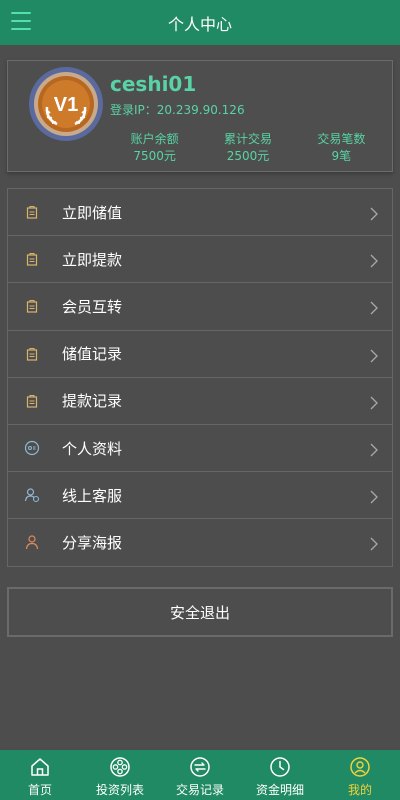  Describe the element at coordinates (280, 767) in the screenshot. I see `clock-icon` at that location.